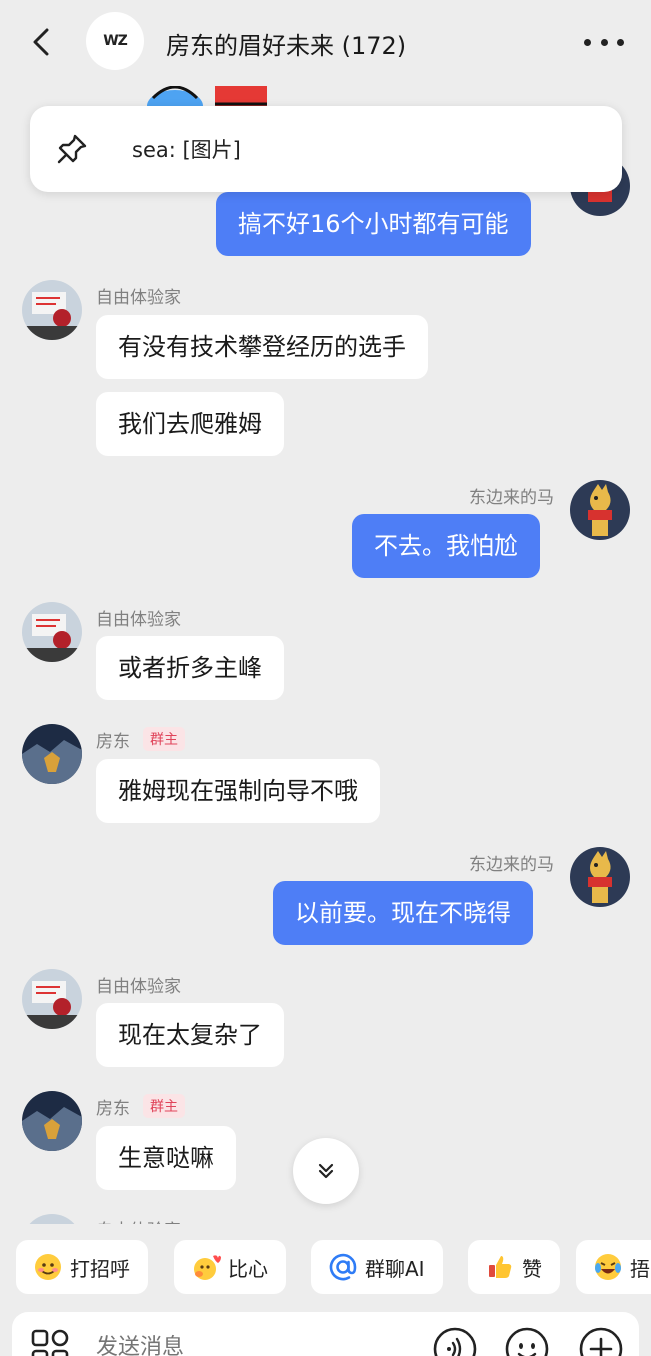  I want to click on at-icon, so click(343, 1267).